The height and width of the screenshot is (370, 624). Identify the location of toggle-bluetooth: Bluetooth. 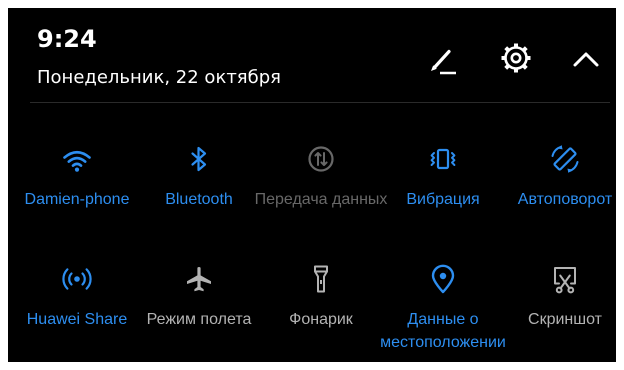
(199, 194).